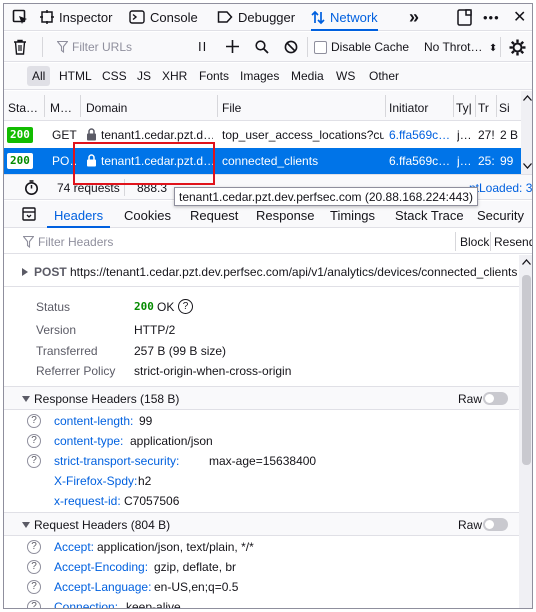 This screenshot has height=612, width=536. Describe the element at coordinates (352, 215) in the screenshot. I see `tab-timings: Timings` at that location.